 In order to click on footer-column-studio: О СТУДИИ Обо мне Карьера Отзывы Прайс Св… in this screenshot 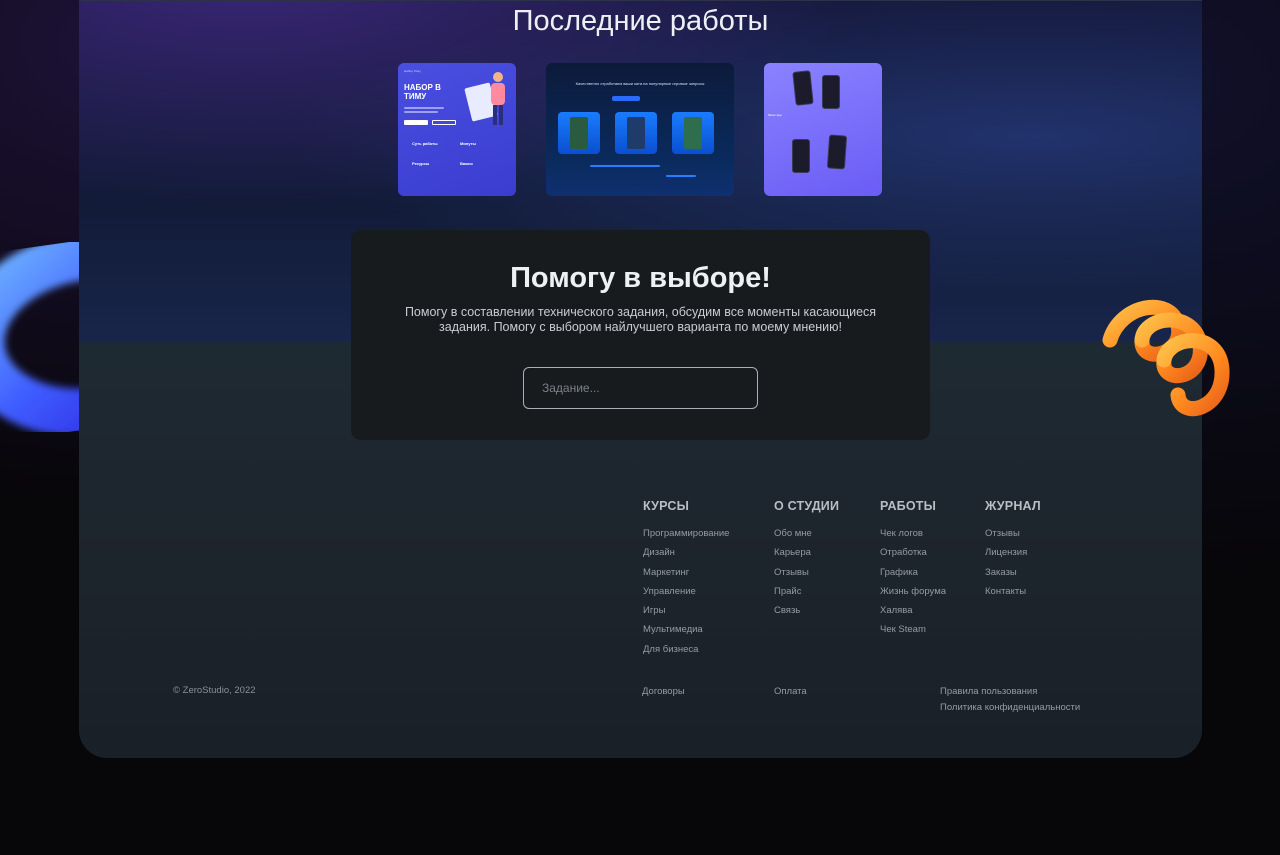, I will do `click(806, 559)`.